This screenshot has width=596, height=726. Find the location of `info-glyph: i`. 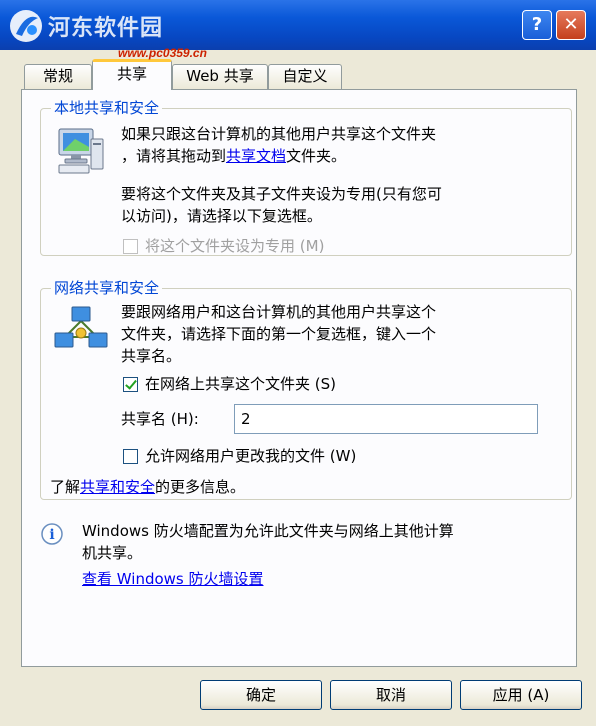

info-glyph: i is located at coordinates (51, 535).